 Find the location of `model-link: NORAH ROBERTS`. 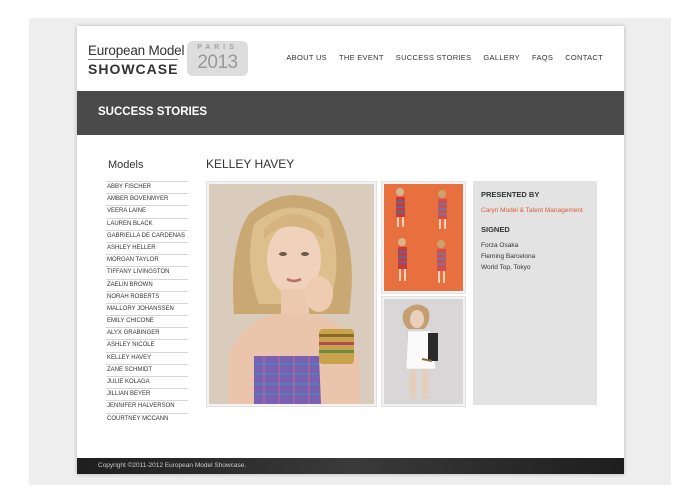

model-link: NORAH ROBERTS is located at coordinates (147, 296).